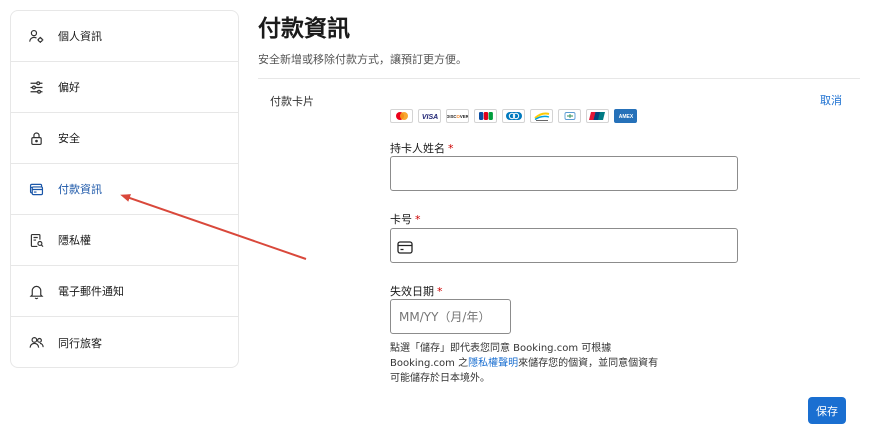 The image size is (870, 435). Describe the element at coordinates (124, 240) in the screenshot. I see `sidebar-item-privacy: 隱私權` at that location.